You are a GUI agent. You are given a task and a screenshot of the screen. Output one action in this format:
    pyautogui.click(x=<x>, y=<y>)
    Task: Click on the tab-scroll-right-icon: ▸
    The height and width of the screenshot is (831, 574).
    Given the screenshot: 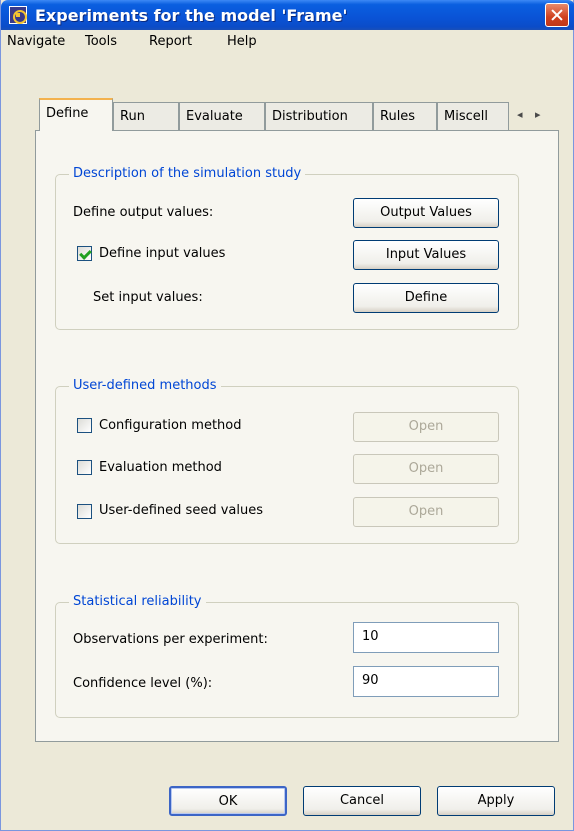 What is the action you would take?
    pyautogui.click(x=538, y=114)
    